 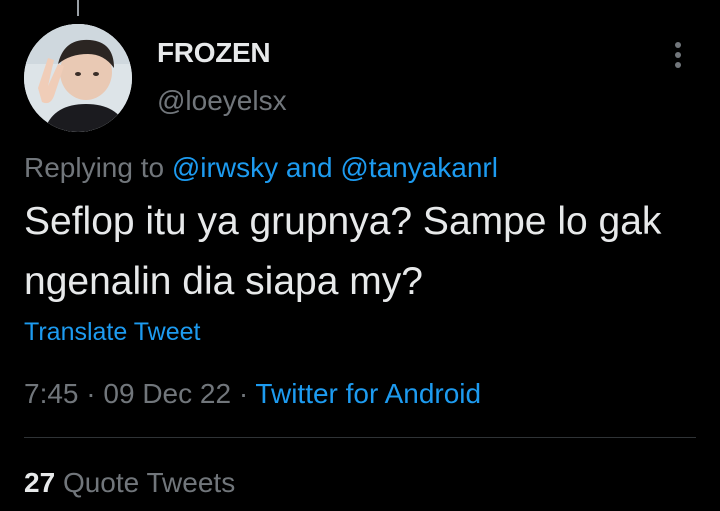 I want to click on tweet-time: 7:45, so click(x=51, y=393).